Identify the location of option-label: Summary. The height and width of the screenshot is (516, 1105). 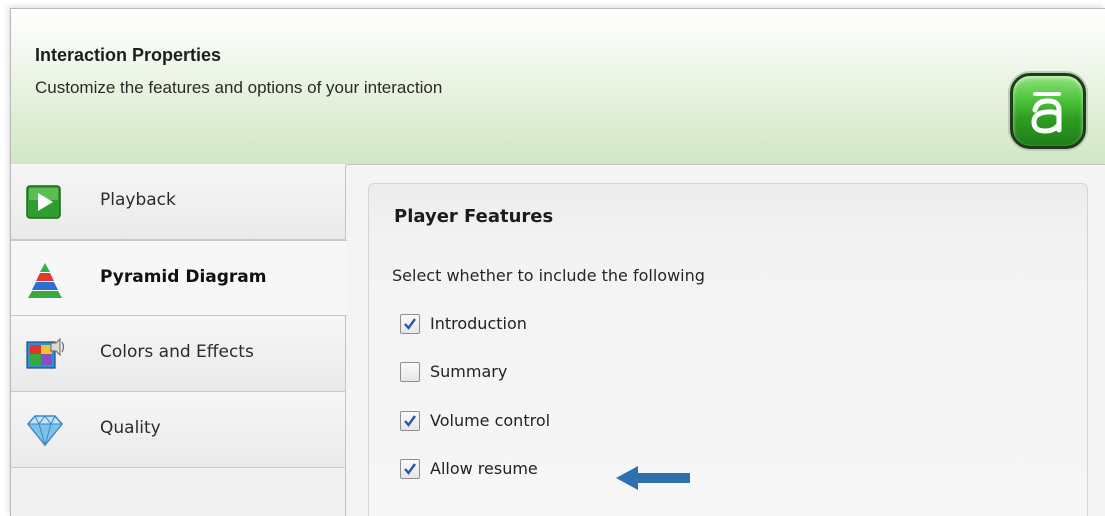
(469, 371).